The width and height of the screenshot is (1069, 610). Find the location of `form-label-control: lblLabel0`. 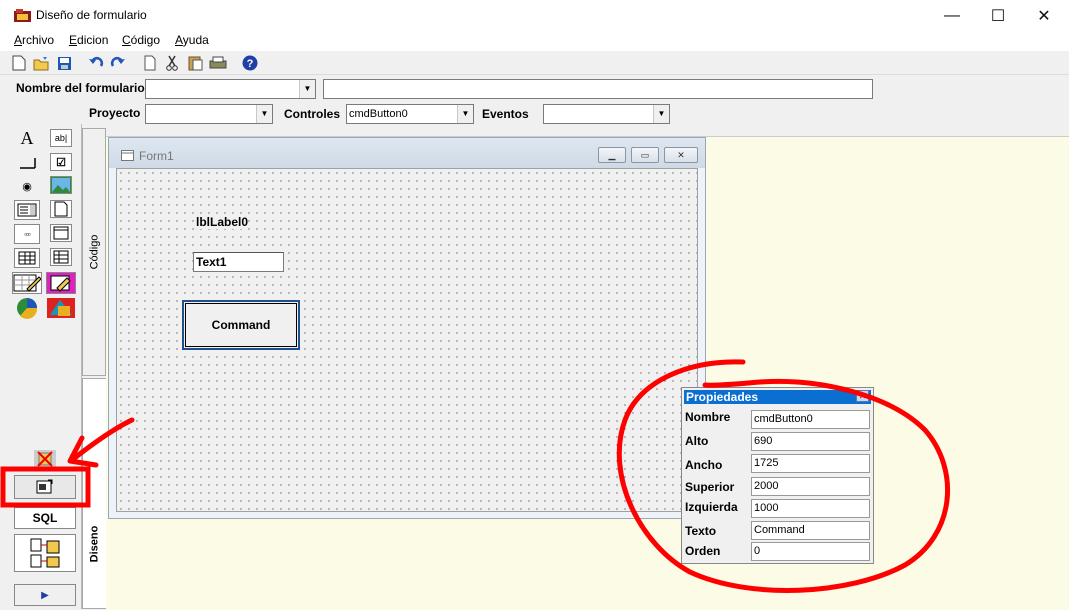

form-label-control: lblLabel0 is located at coordinates (222, 222).